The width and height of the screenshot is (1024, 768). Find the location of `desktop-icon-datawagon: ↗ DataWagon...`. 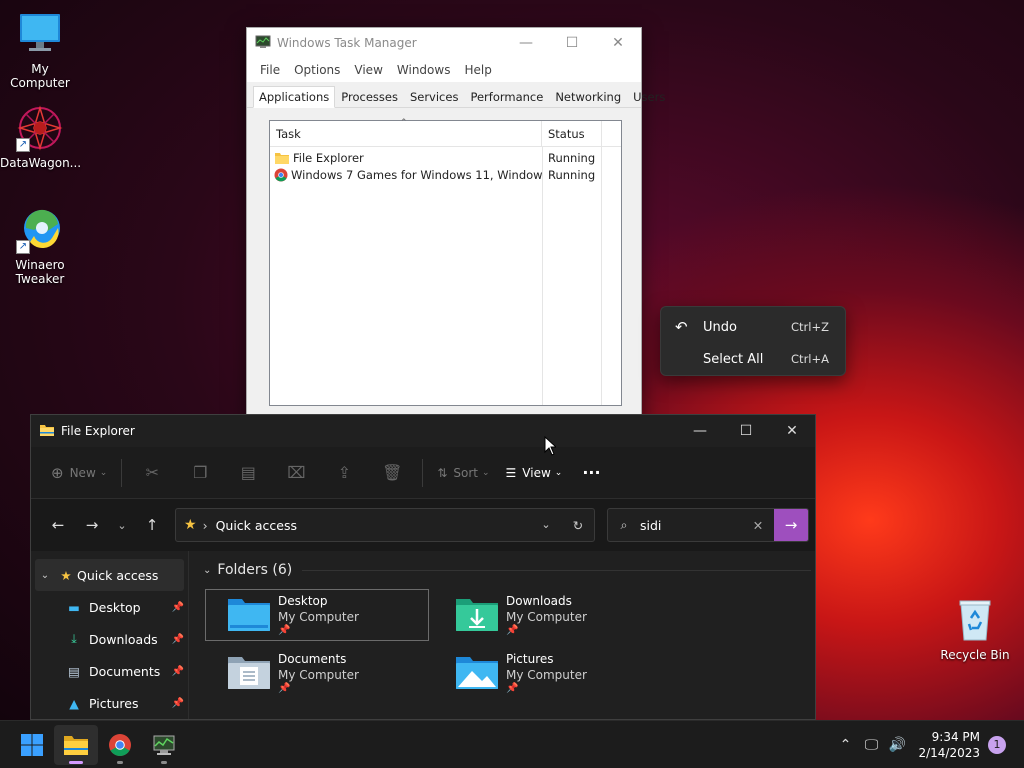

desktop-icon-datawagon: ↗ DataWagon... is located at coordinates (40, 137).